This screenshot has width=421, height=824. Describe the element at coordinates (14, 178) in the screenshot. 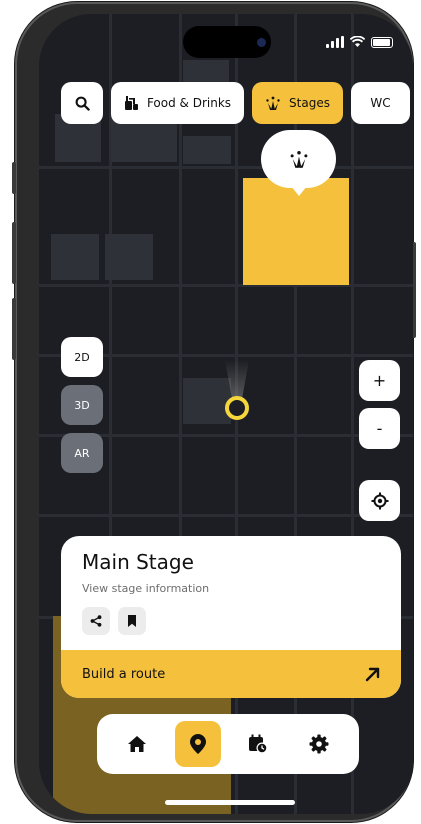

I see `mute-switch` at that location.